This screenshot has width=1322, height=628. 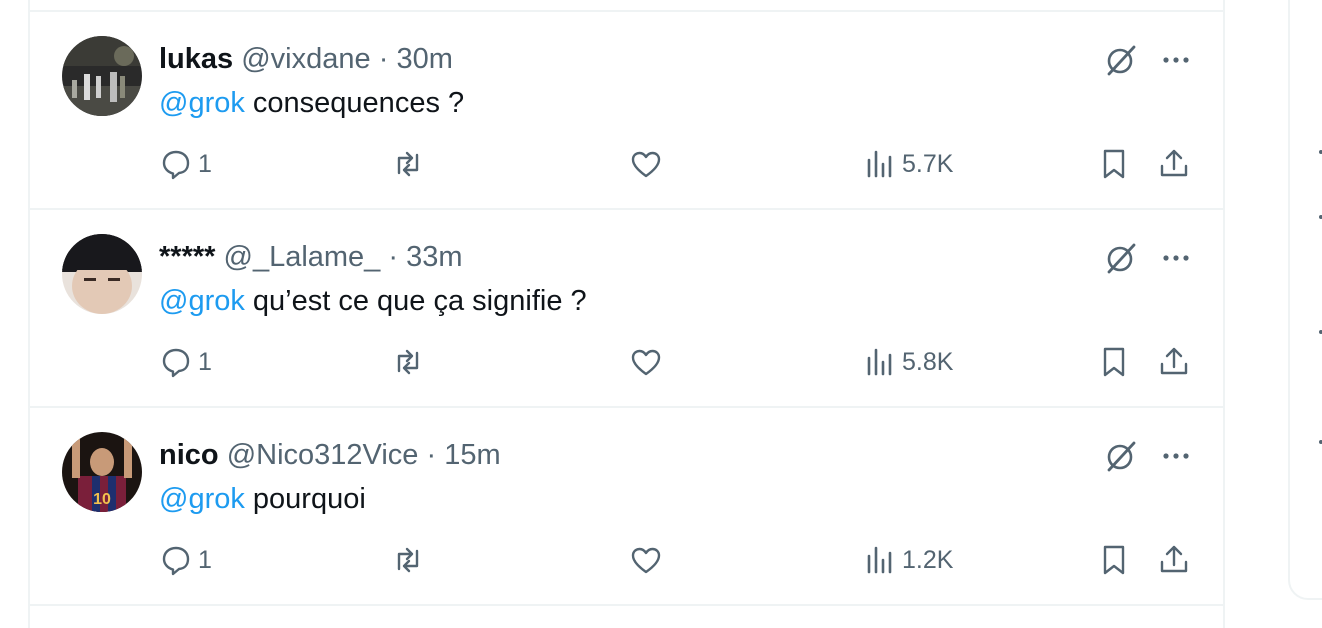 What do you see at coordinates (434, 257) in the screenshot?
I see `timestamp: 33m` at bounding box center [434, 257].